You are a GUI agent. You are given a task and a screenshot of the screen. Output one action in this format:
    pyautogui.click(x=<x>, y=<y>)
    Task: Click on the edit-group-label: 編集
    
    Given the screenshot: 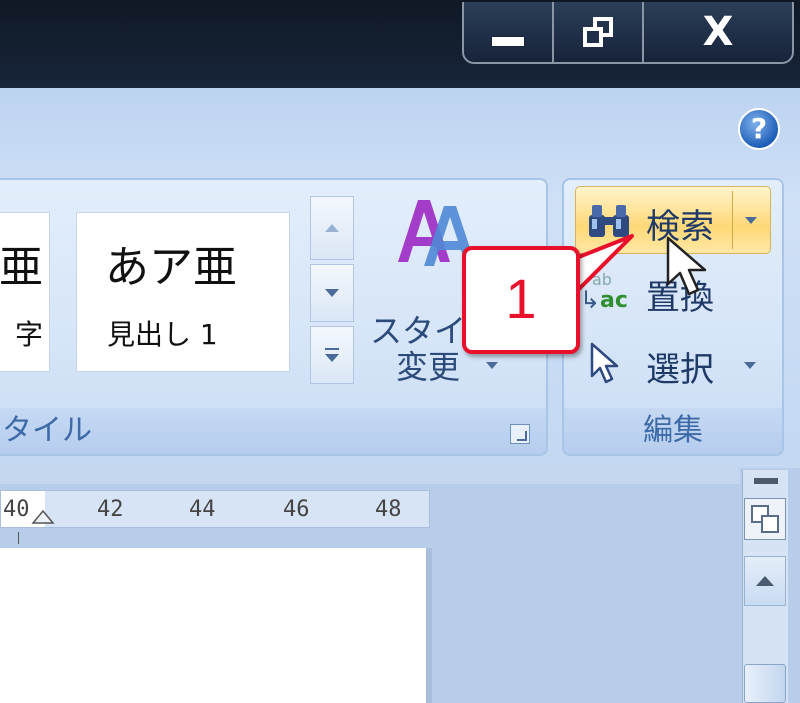 What is the action you would take?
    pyautogui.click(x=673, y=431)
    